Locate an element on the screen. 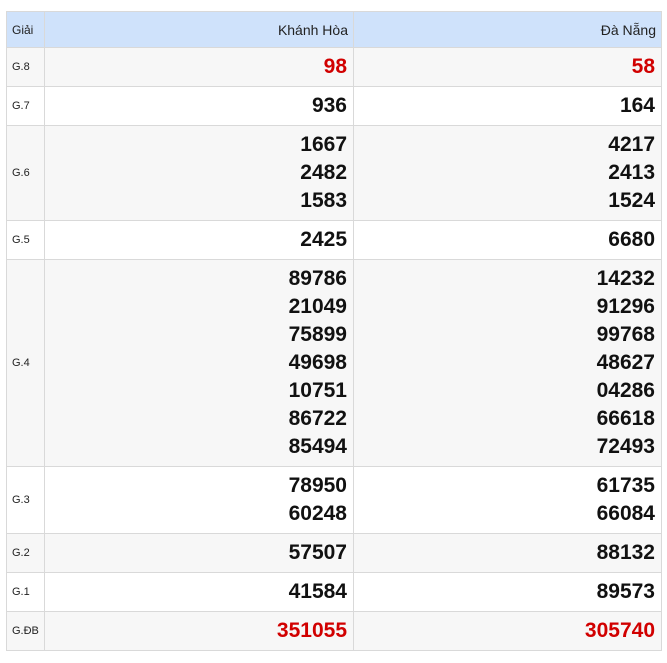 The width and height of the screenshot is (667, 663). result-number: 48627 is located at coordinates (625, 362).